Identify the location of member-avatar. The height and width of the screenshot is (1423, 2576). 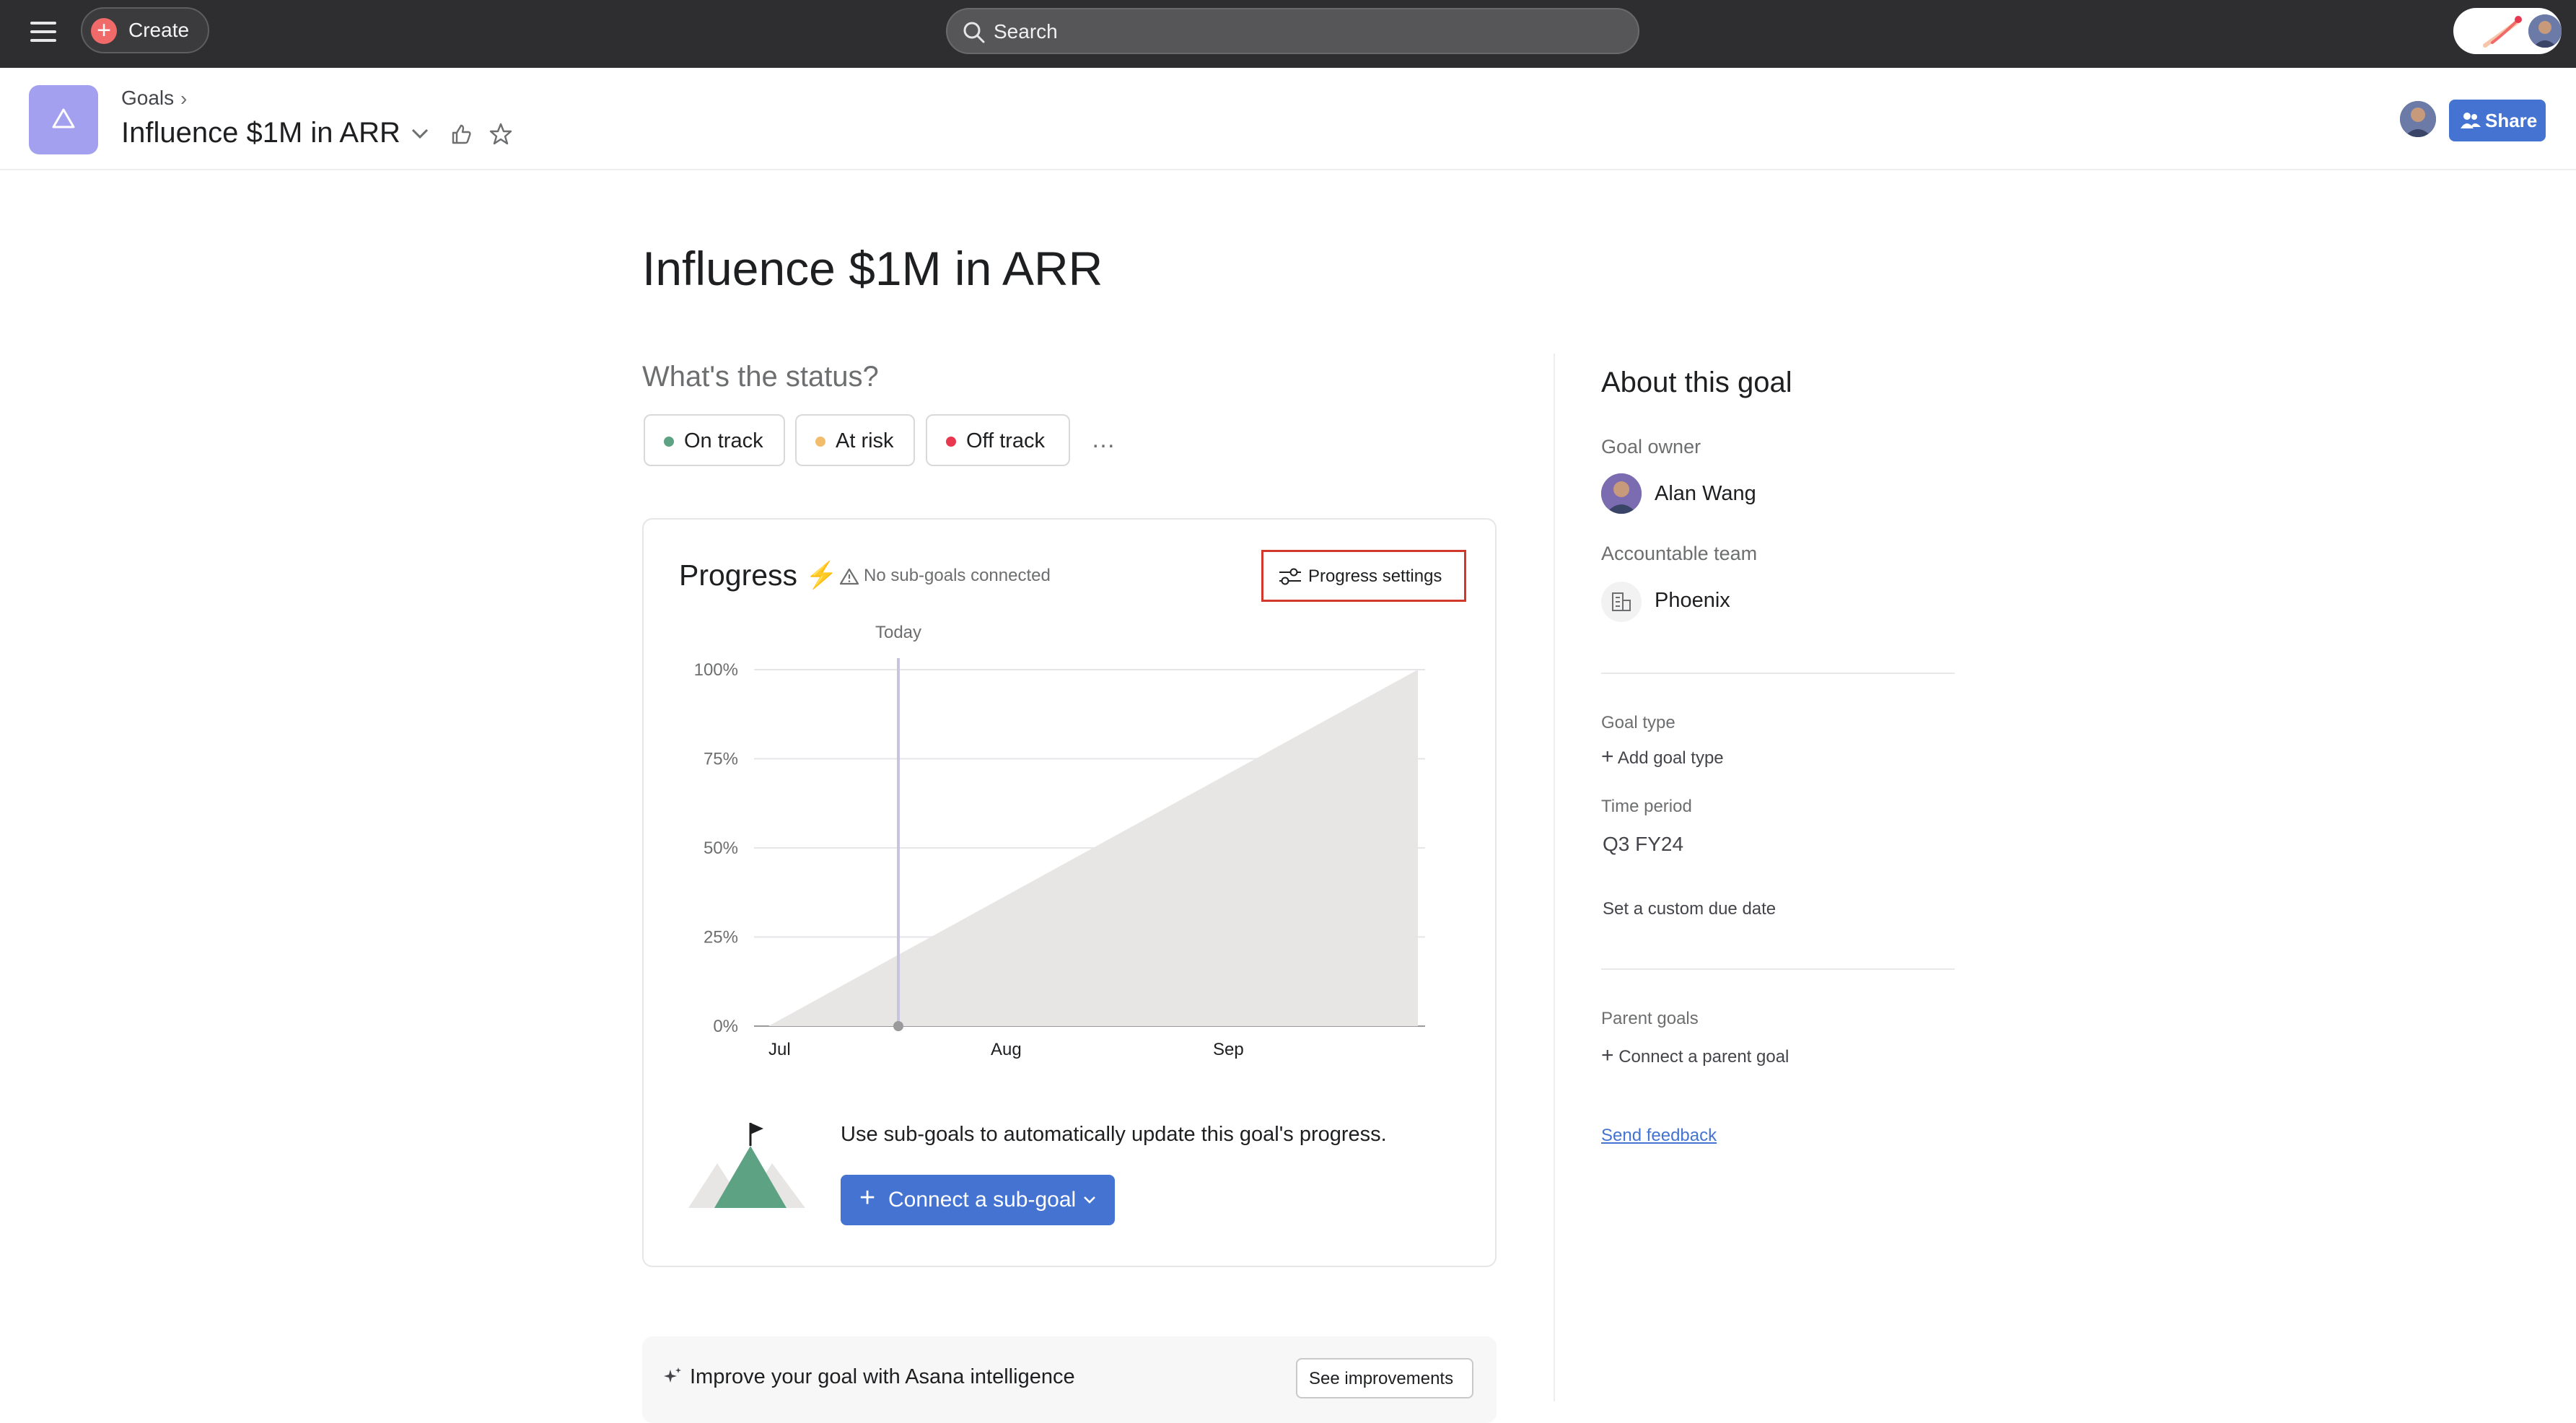
(2418, 119).